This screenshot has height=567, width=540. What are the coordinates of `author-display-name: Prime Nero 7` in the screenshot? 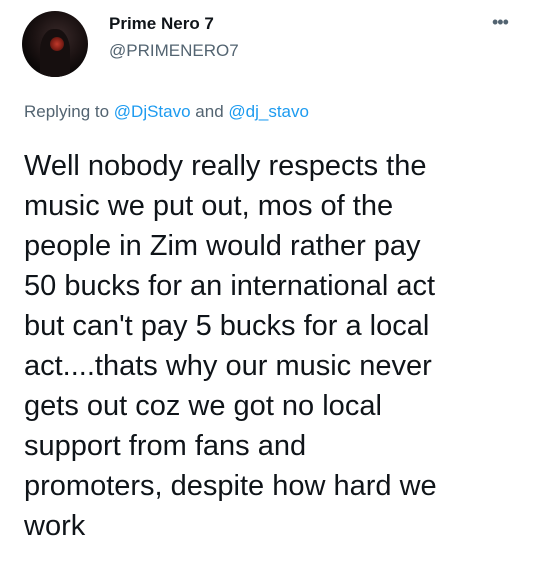 It's located at (161, 24).